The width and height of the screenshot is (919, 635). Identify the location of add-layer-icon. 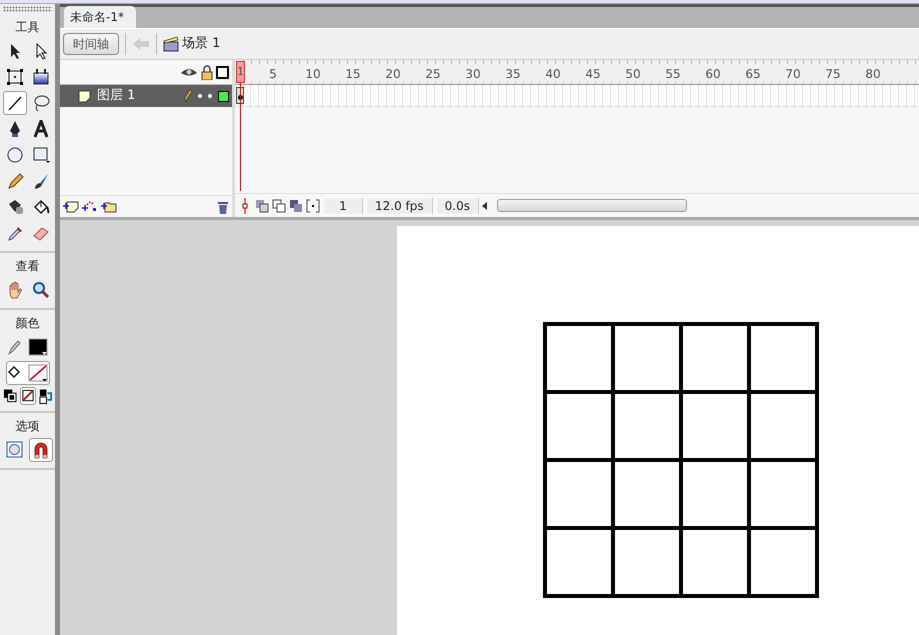
(71, 206).